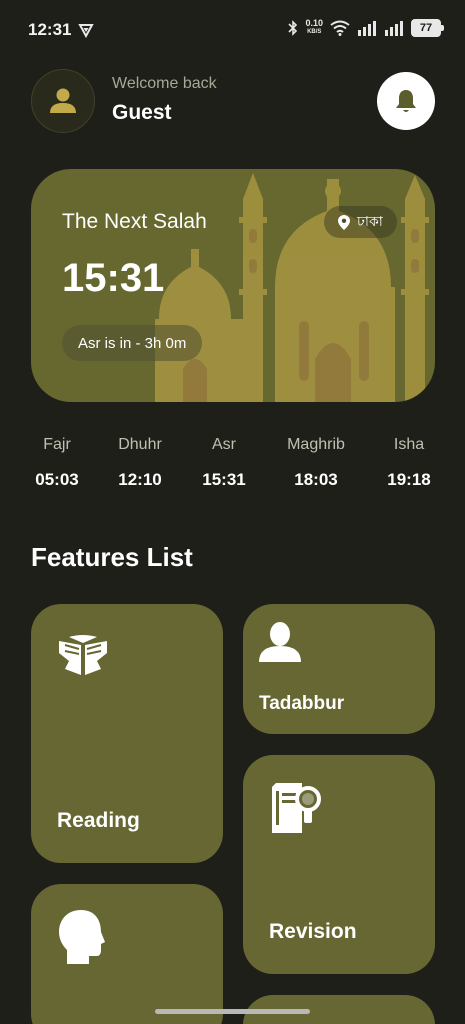  I want to click on prayer-asr: Asr 15:31, so click(223, 463).